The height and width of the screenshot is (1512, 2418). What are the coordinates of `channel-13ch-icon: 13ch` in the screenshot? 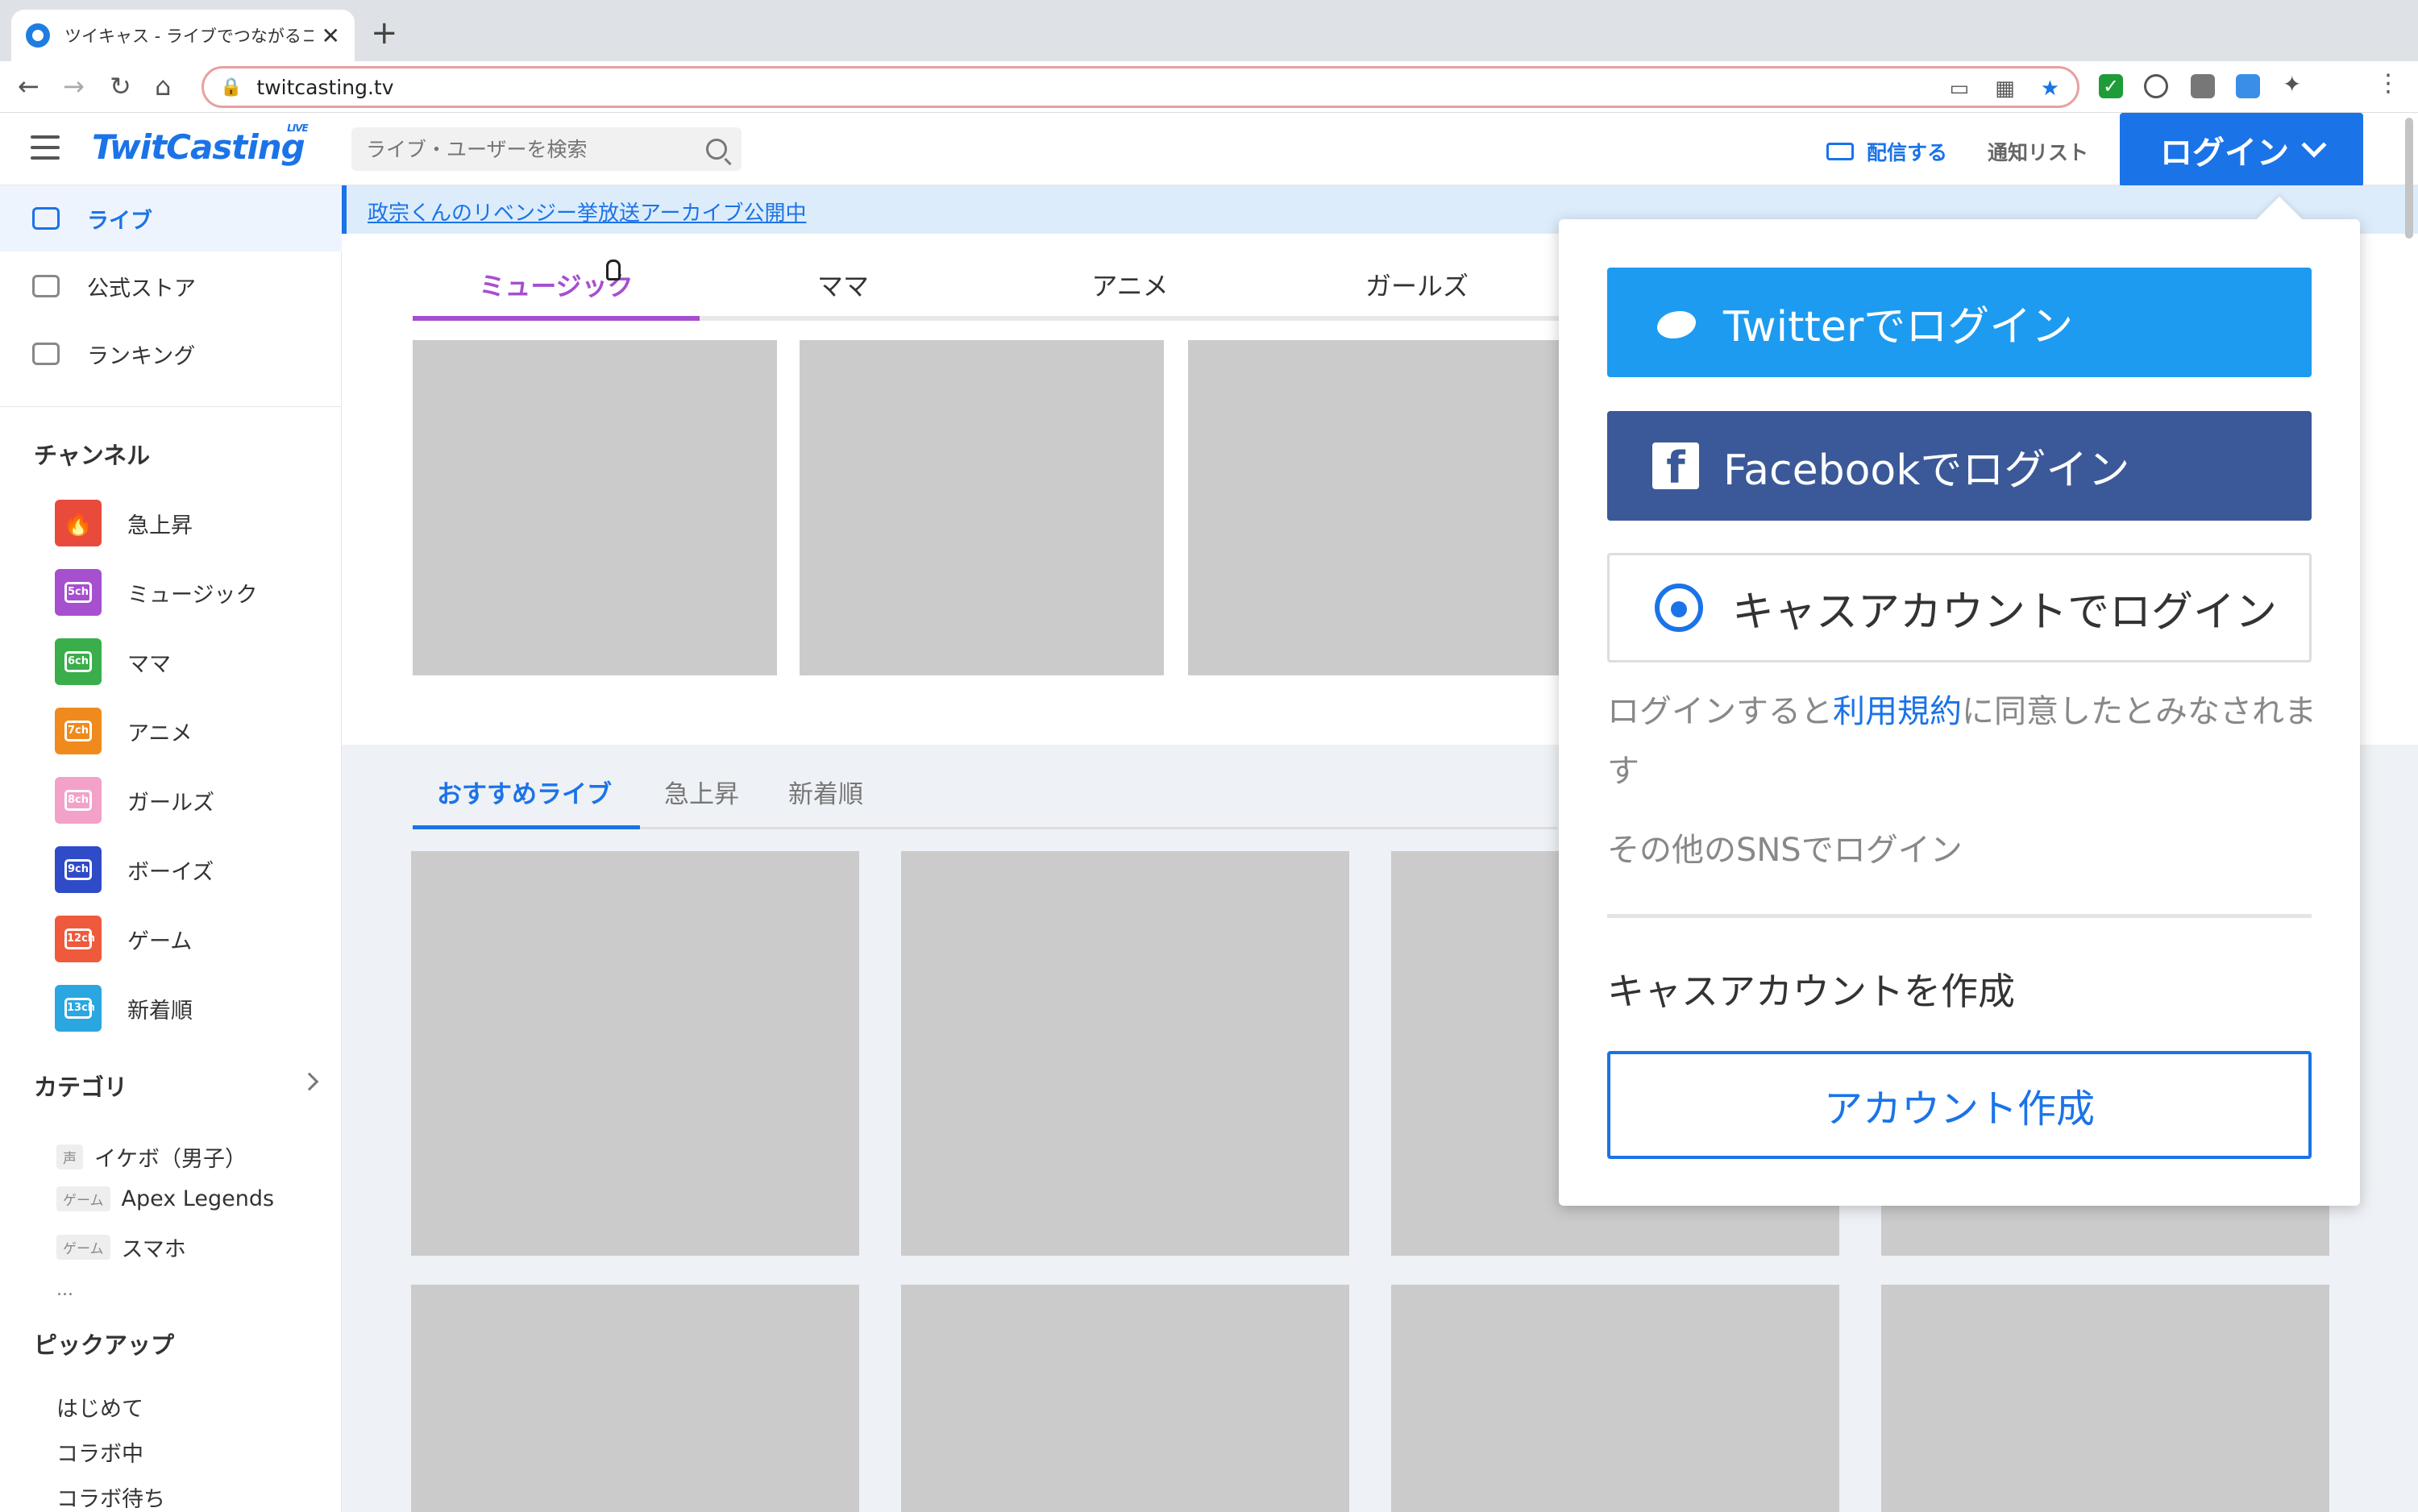 It's located at (78, 1008).